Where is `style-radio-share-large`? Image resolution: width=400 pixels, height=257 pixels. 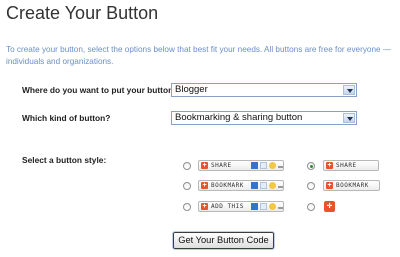 style-radio-share-large is located at coordinates (311, 166).